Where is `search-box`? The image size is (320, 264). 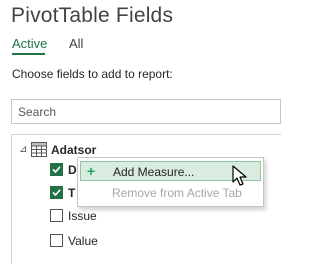 search-box is located at coordinates (146, 111).